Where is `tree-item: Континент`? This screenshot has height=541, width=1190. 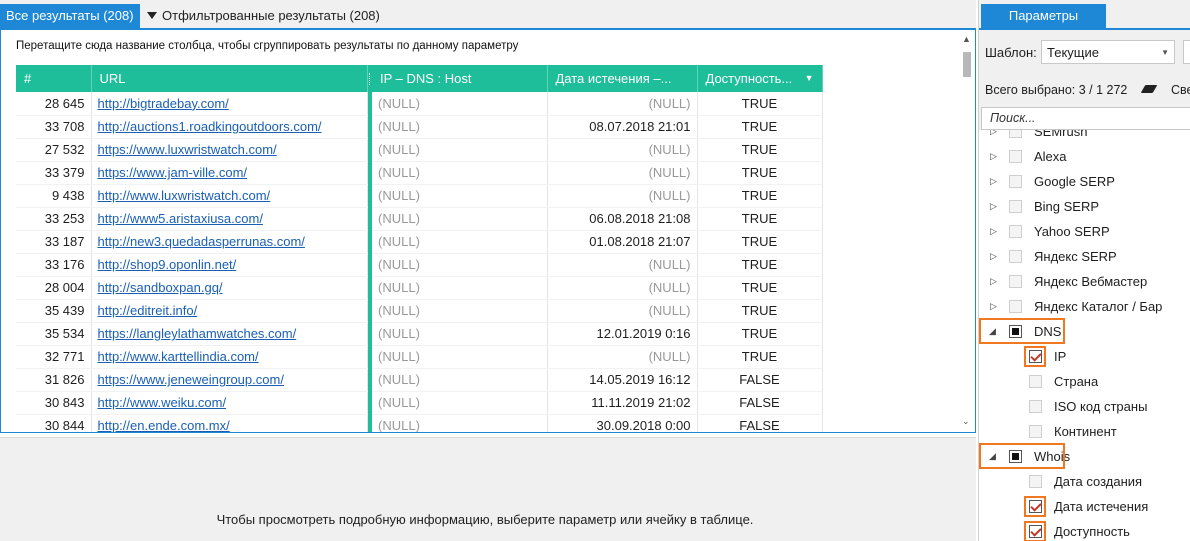
tree-item: Континент is located at coordinates (1084, 431).